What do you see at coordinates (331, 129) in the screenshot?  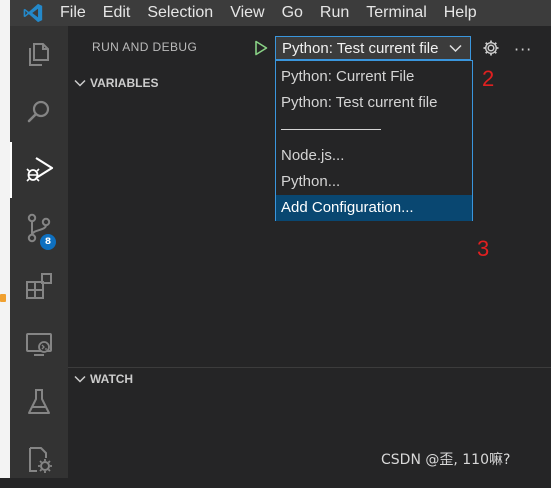 I see `dropdown-separator` at bounding box center [331, 129].